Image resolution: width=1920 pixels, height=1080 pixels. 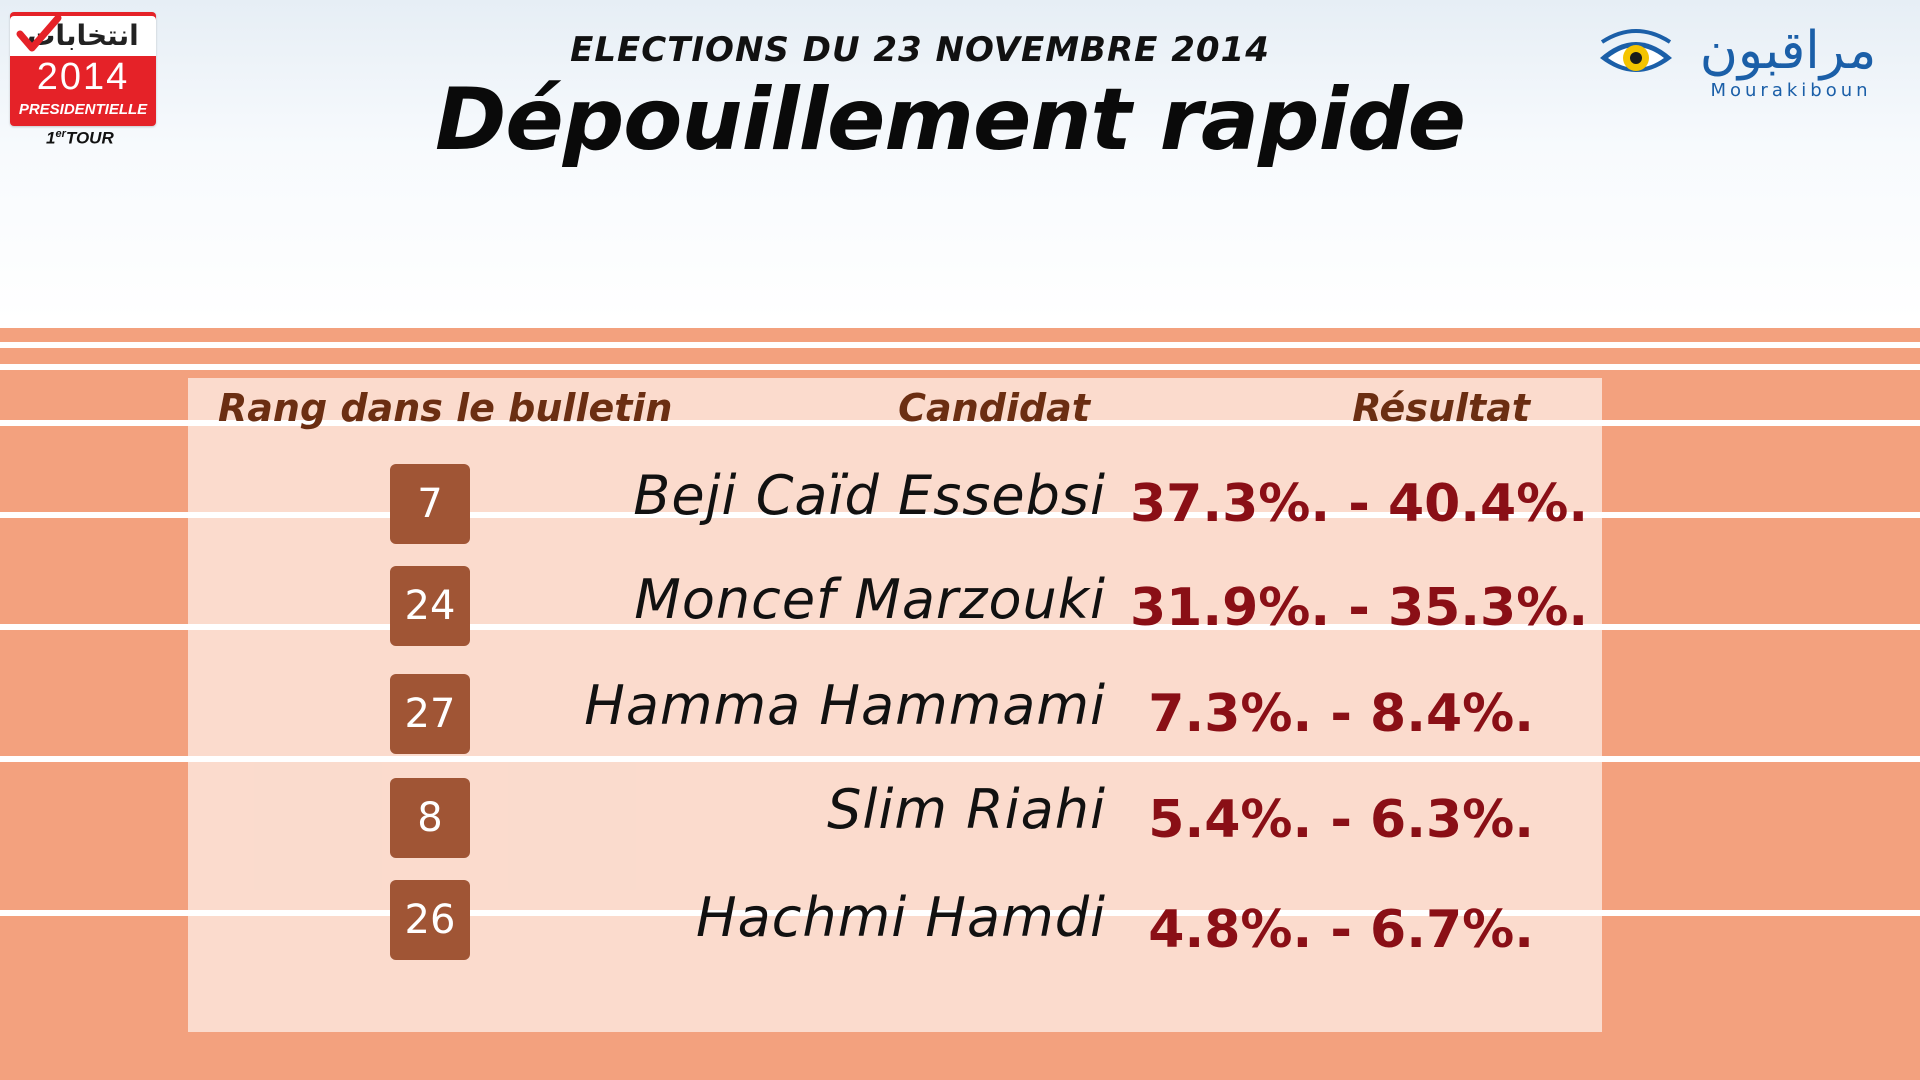 I want to click on eye-icon, so click(x=1636, y=50).